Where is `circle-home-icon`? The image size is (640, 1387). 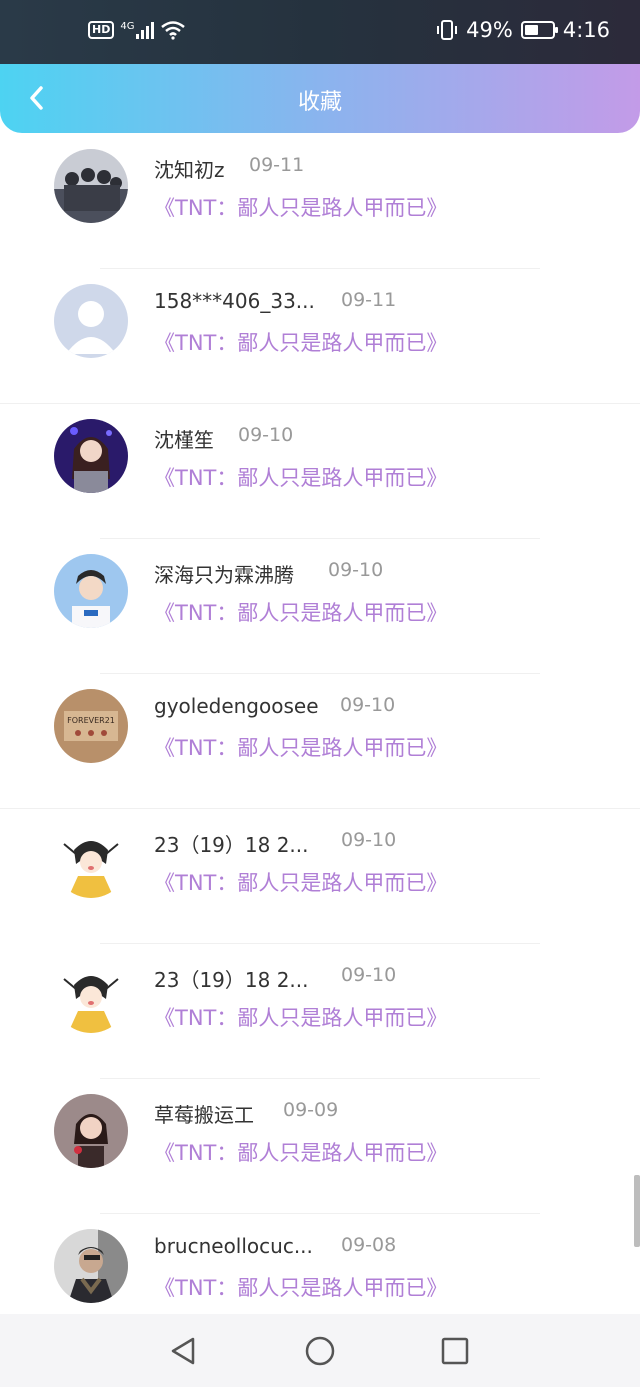
circle-home-icon is located at coordinates (320, 1351).